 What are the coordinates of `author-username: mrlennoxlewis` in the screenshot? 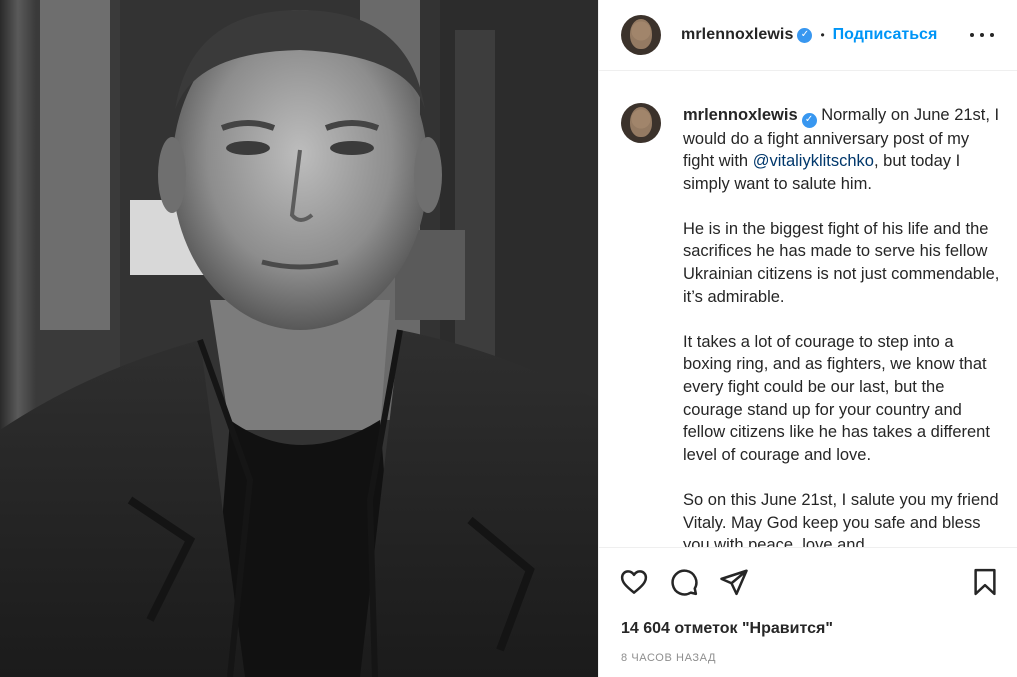 It's located at (737, 35).